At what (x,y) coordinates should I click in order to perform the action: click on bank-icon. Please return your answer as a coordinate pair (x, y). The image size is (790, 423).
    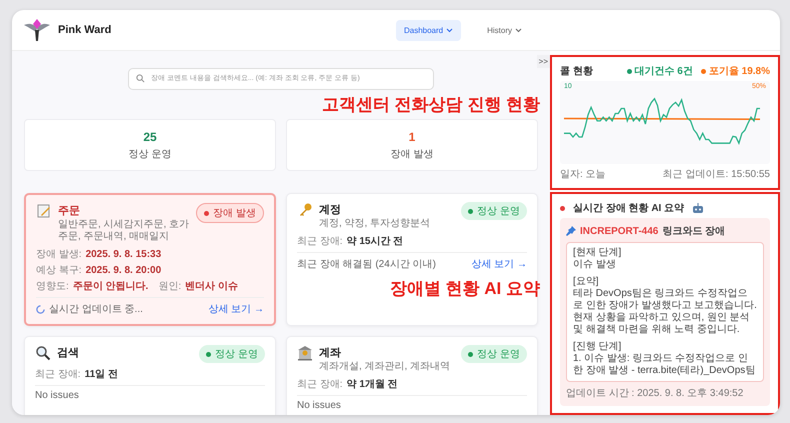
    Looking at the image, I should click on (305, 353).